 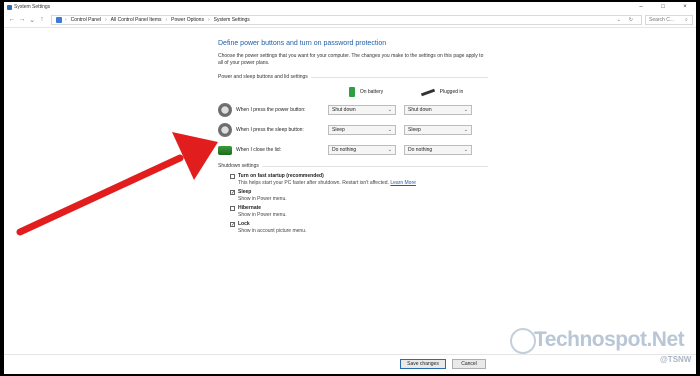 I want to click on cancel-button: Cancel, so click(x=469, y=364).